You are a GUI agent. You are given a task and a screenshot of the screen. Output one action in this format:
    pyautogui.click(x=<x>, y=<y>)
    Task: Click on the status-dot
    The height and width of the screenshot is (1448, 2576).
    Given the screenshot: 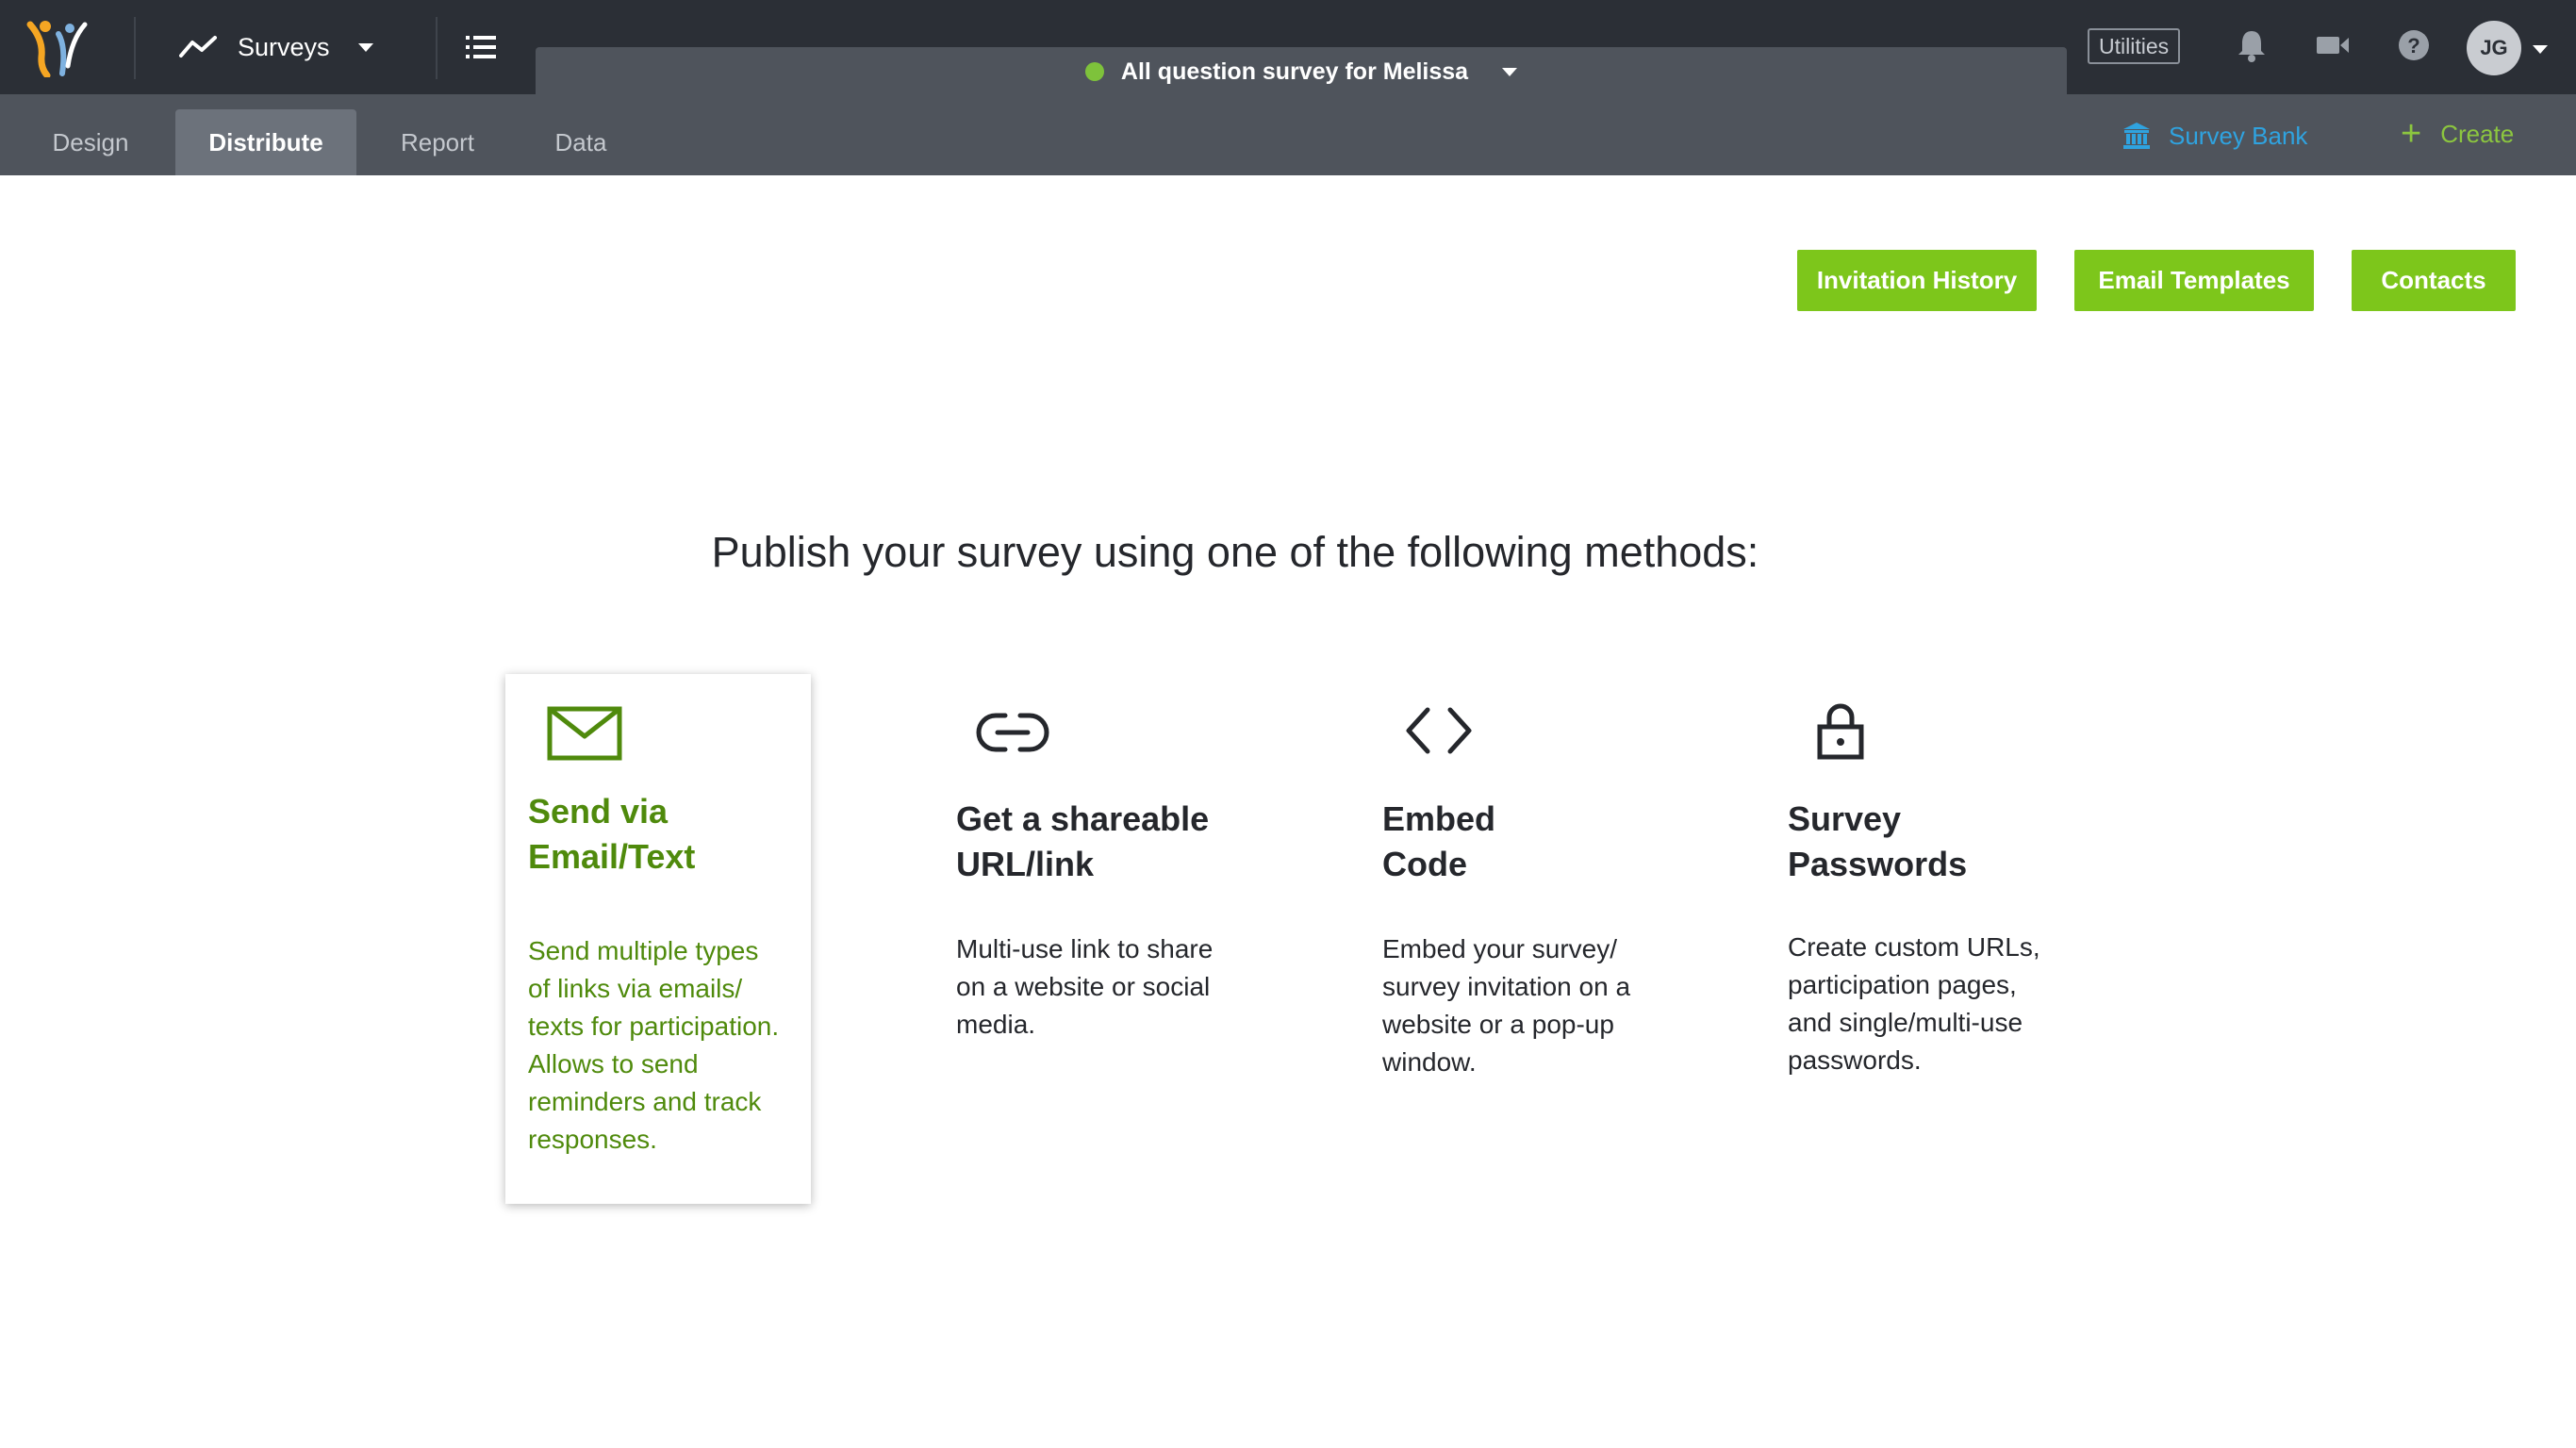 What is the action you would take?
    pyautogui.click(x=1094, y=71)
    